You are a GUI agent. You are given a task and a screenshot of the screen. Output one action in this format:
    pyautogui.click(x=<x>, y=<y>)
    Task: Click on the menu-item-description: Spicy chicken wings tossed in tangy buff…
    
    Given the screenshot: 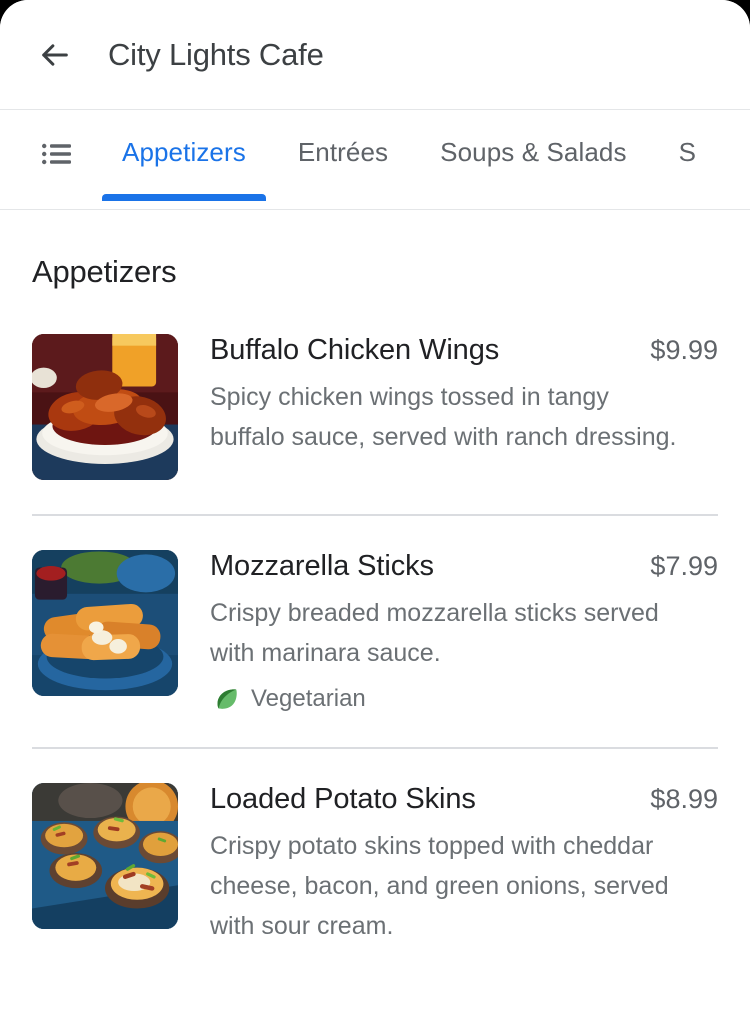 What is the action you would take?
    pyautogui.click(x=443, y=417)
    